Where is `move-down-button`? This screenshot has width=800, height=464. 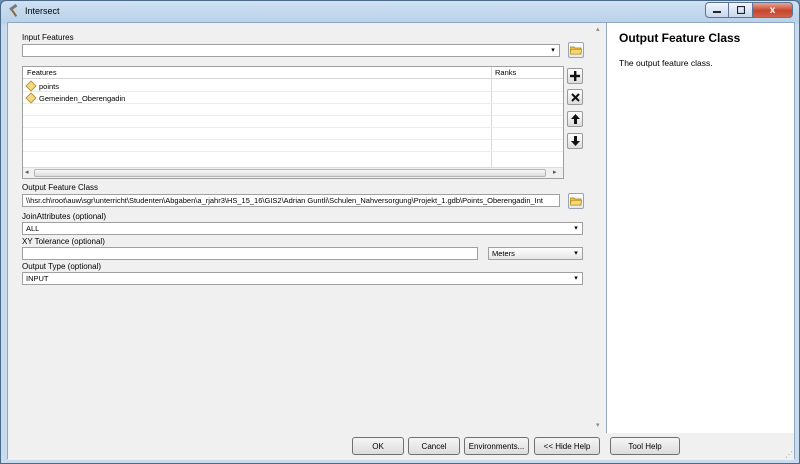 move-down-button is located at coordinates (575, 141).